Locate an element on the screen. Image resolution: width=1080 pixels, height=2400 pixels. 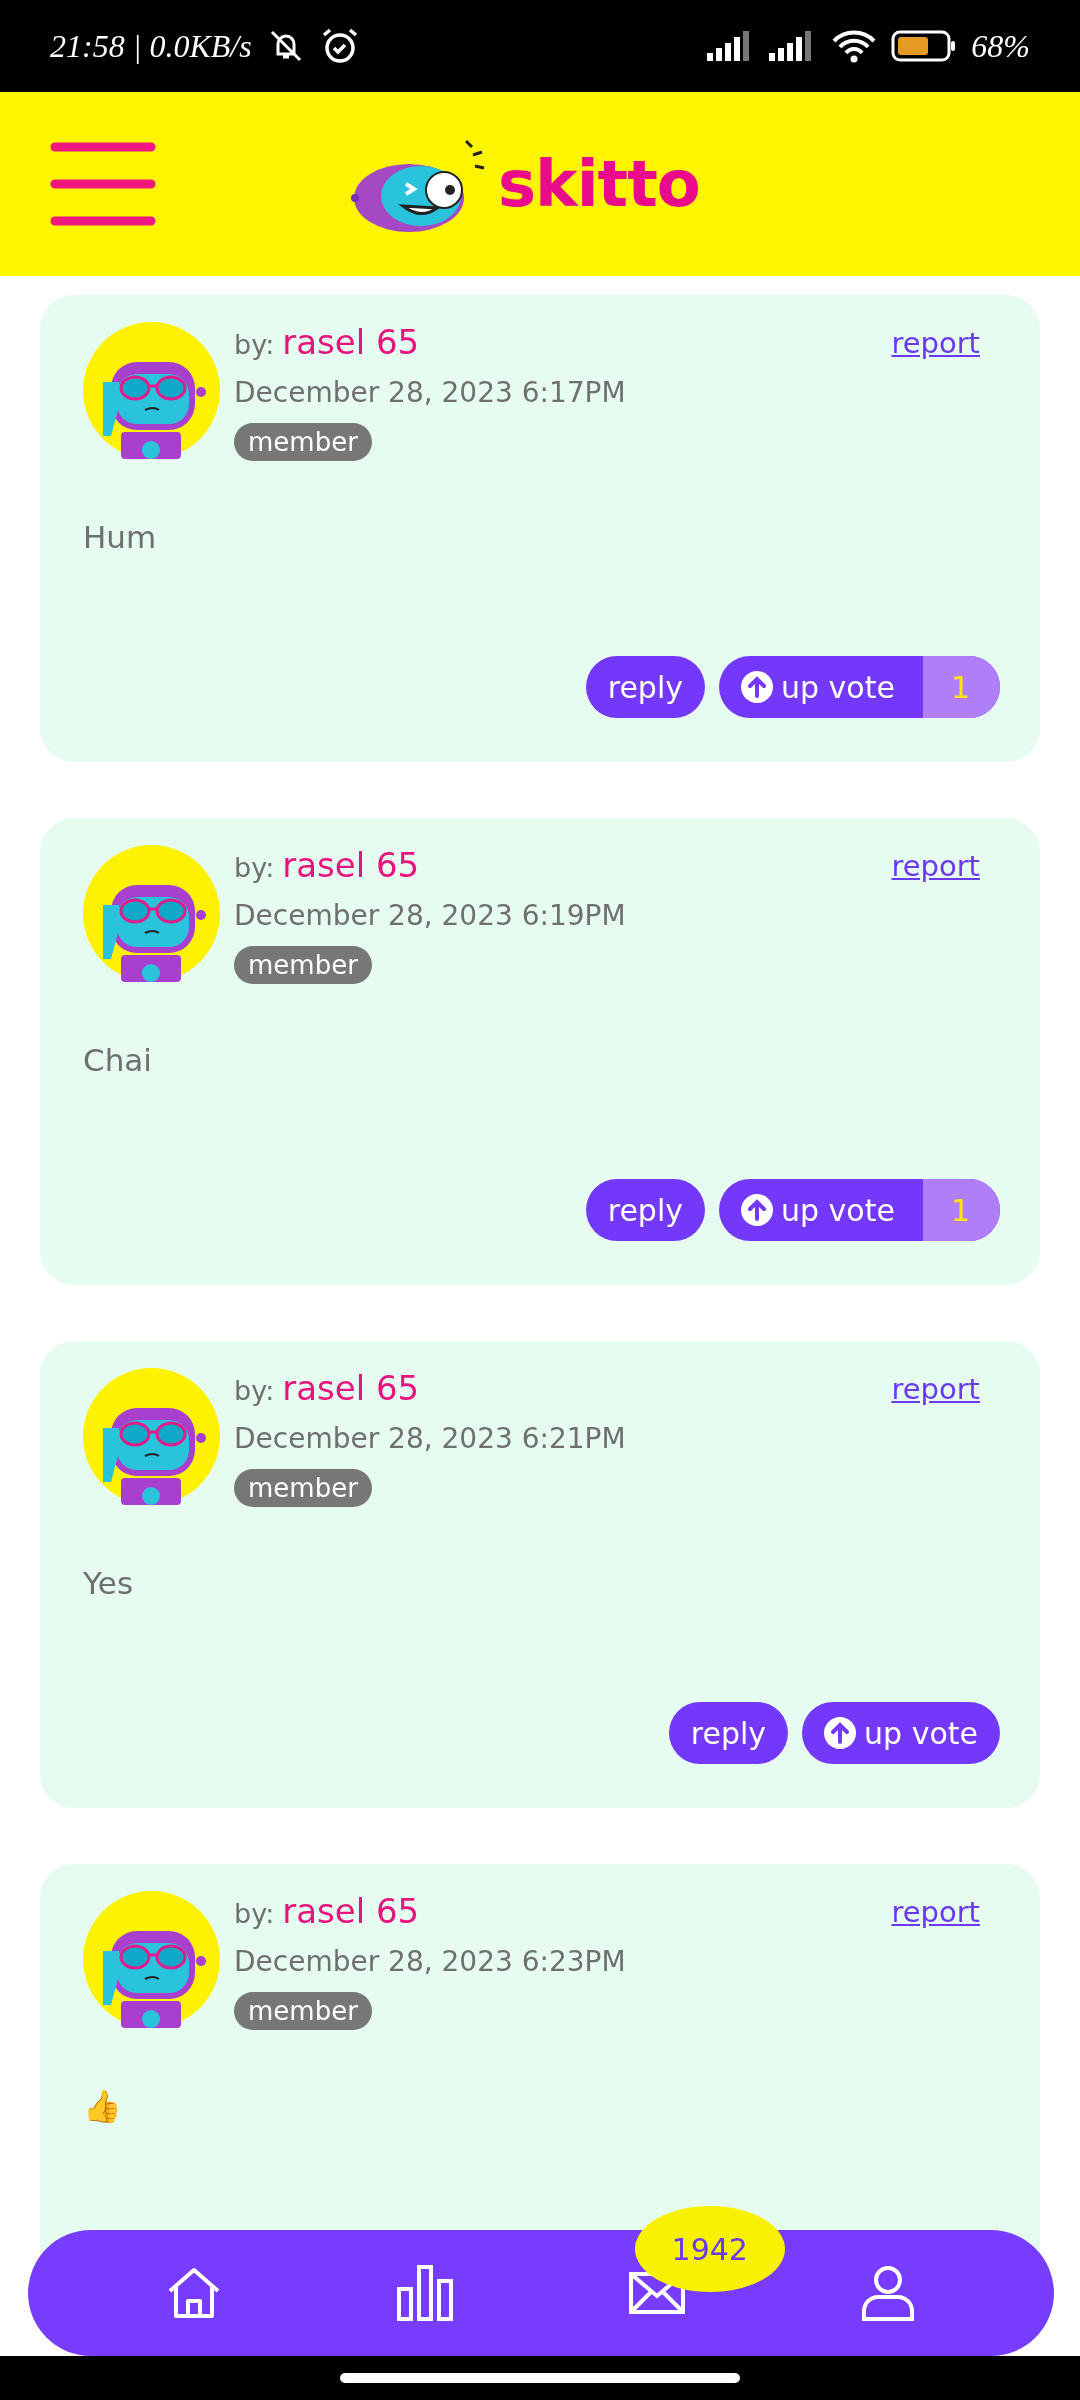
post-date: December 28, 2023 6:23PM is located at coordinates (430, 1961).